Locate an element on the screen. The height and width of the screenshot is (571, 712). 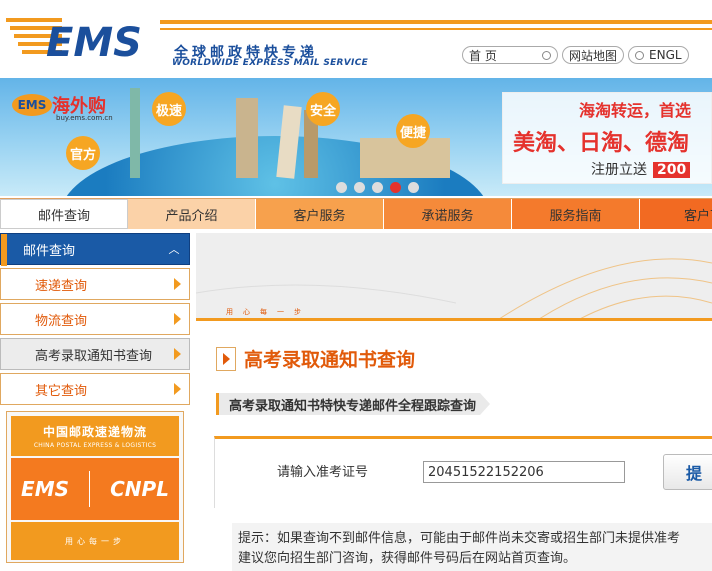
brand-separator is located at coordinates (90, 489).